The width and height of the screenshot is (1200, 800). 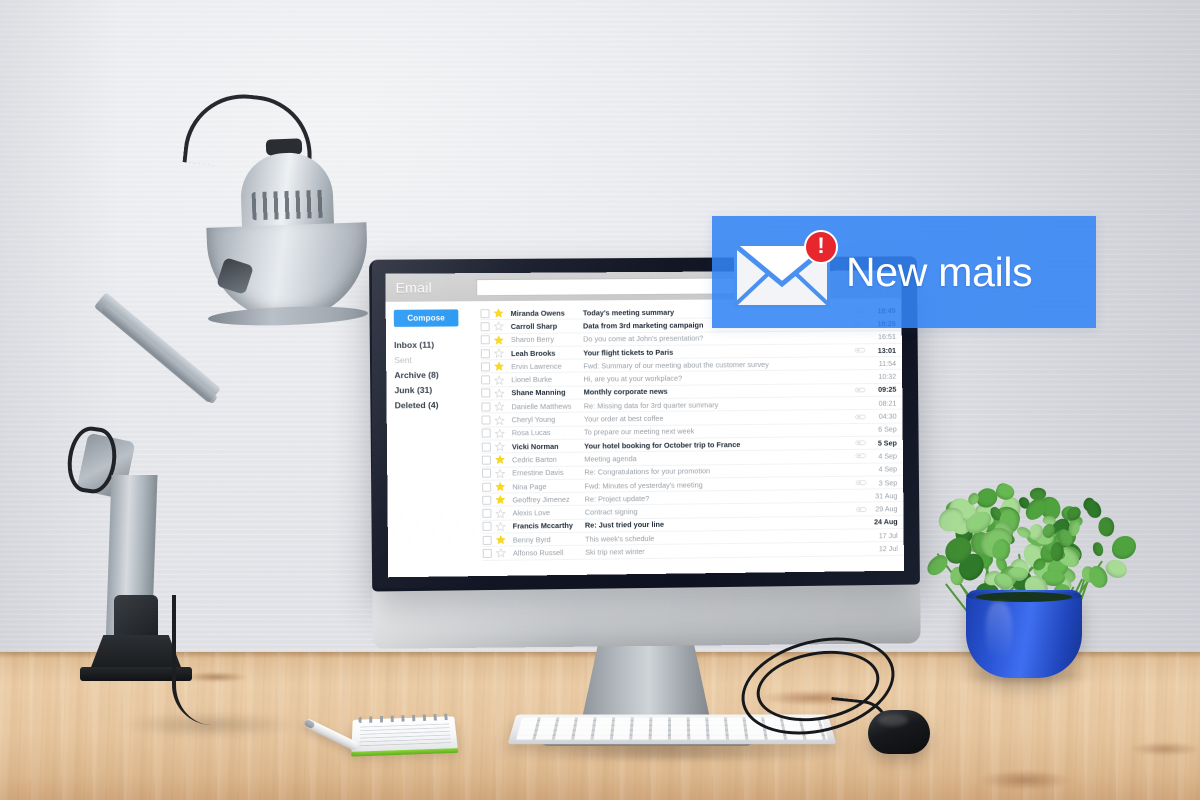 What do you see at coordinates (532, 339) in the screenshot?
I see `message-sender: Sharon Berry` at bounding box center [532, 339].